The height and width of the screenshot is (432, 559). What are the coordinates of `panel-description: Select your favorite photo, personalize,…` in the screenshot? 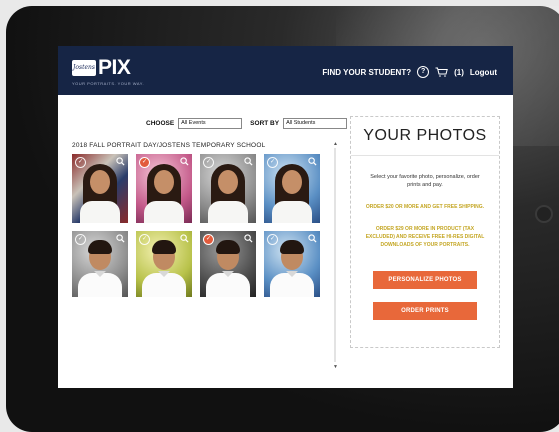 It's located at (425, 181).